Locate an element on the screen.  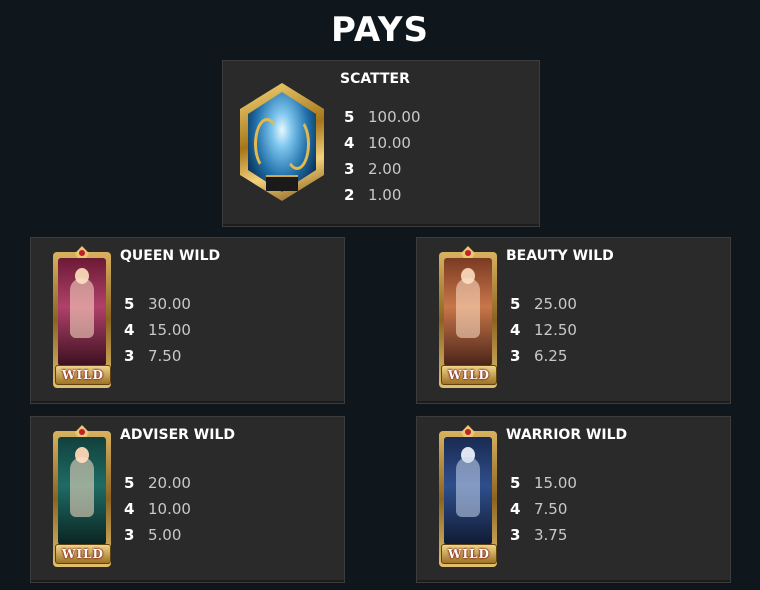
pay-count: 2 is located at coordinates (349, 195).